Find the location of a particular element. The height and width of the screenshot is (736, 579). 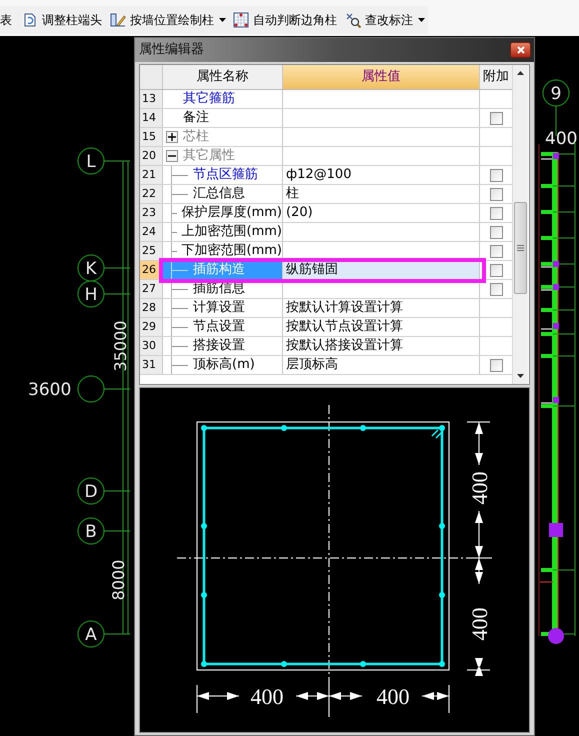

axis-label: H is located at coordinates (91, 295).